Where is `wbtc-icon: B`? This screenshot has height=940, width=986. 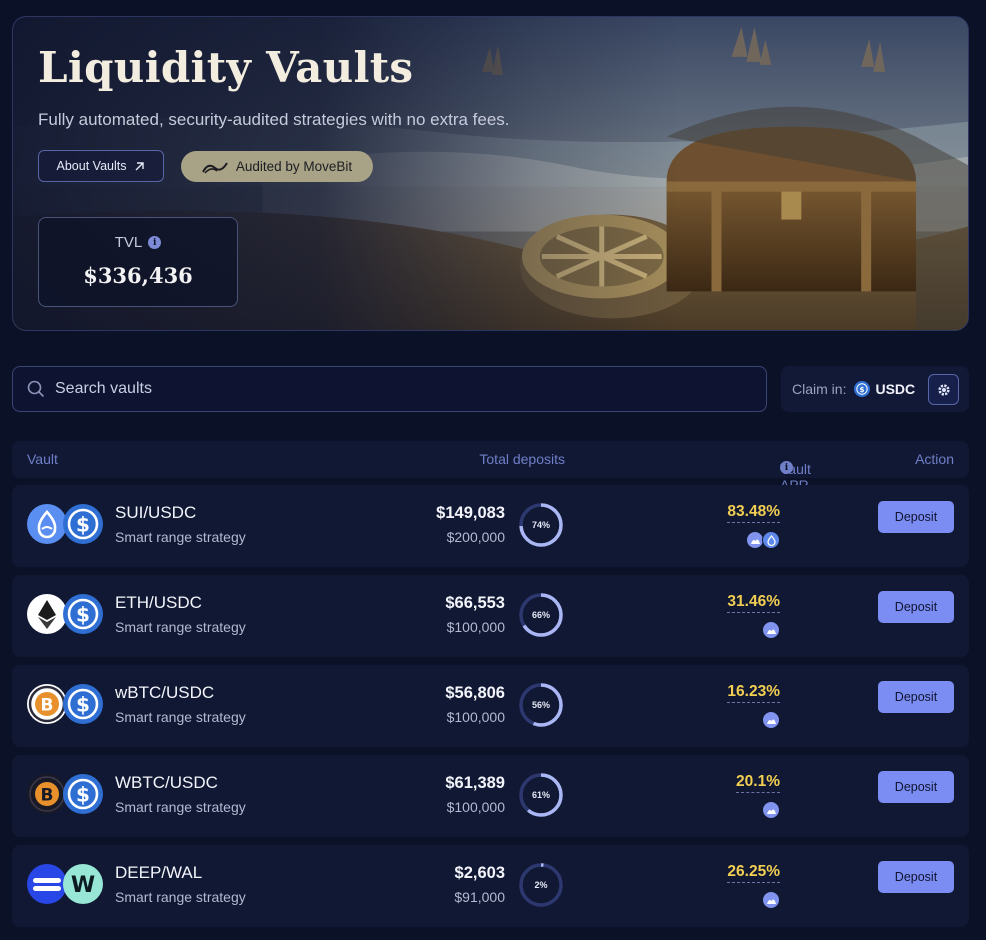 wbtc-icon: B is located at coordinates (47, 704).